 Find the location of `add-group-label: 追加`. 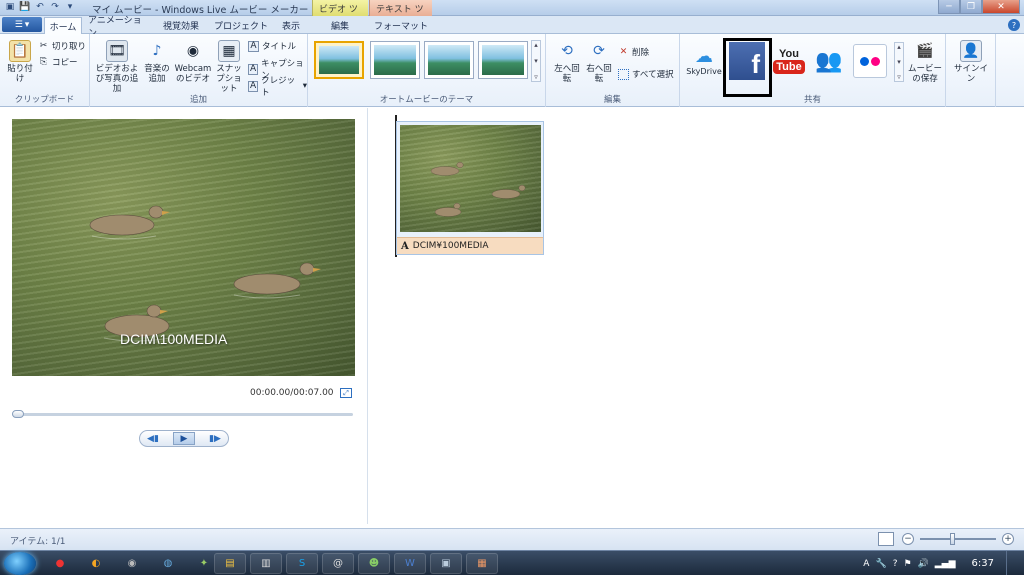

add-group-label: 追加 is located at coordinates (198, 100).